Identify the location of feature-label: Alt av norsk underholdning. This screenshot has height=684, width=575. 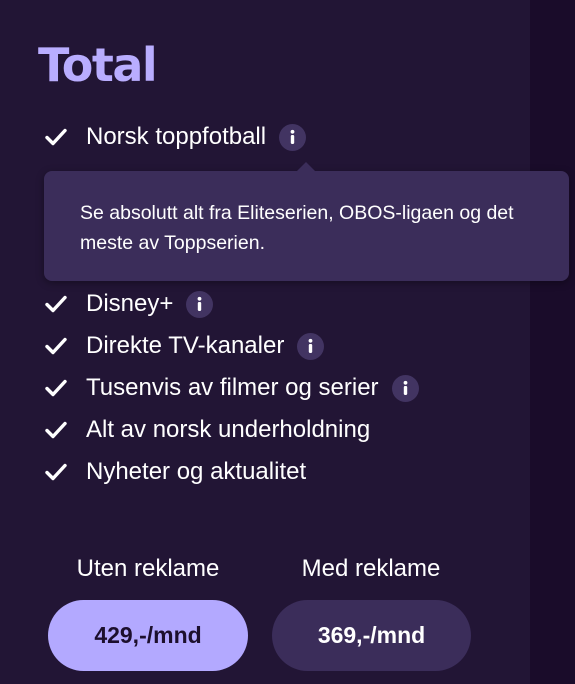
(228, 429).